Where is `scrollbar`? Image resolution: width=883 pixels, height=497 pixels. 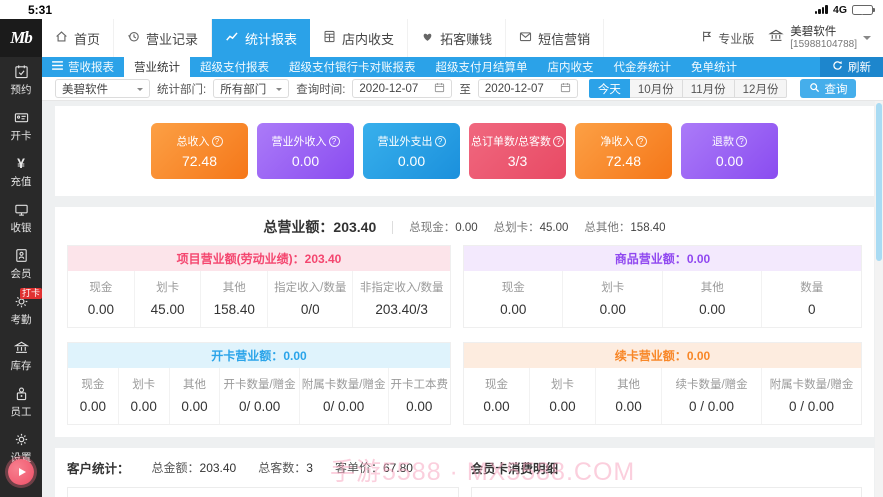
scrollbar is located at coordinates (879, 299).